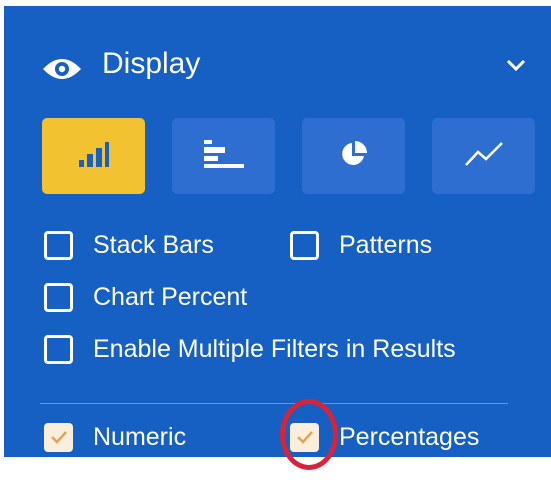 Image resolution: width=551 pixels, height=487 pixels. I want to click on chart-percent-option: Chart Percent, so click(145, 297).